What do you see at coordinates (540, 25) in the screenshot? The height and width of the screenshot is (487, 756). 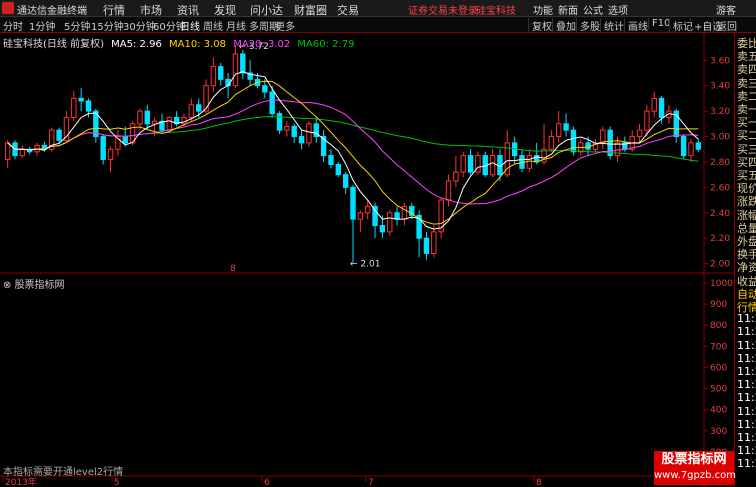 I see `toolbar-adjust-button: 复权` at bounding box center [540, 25].